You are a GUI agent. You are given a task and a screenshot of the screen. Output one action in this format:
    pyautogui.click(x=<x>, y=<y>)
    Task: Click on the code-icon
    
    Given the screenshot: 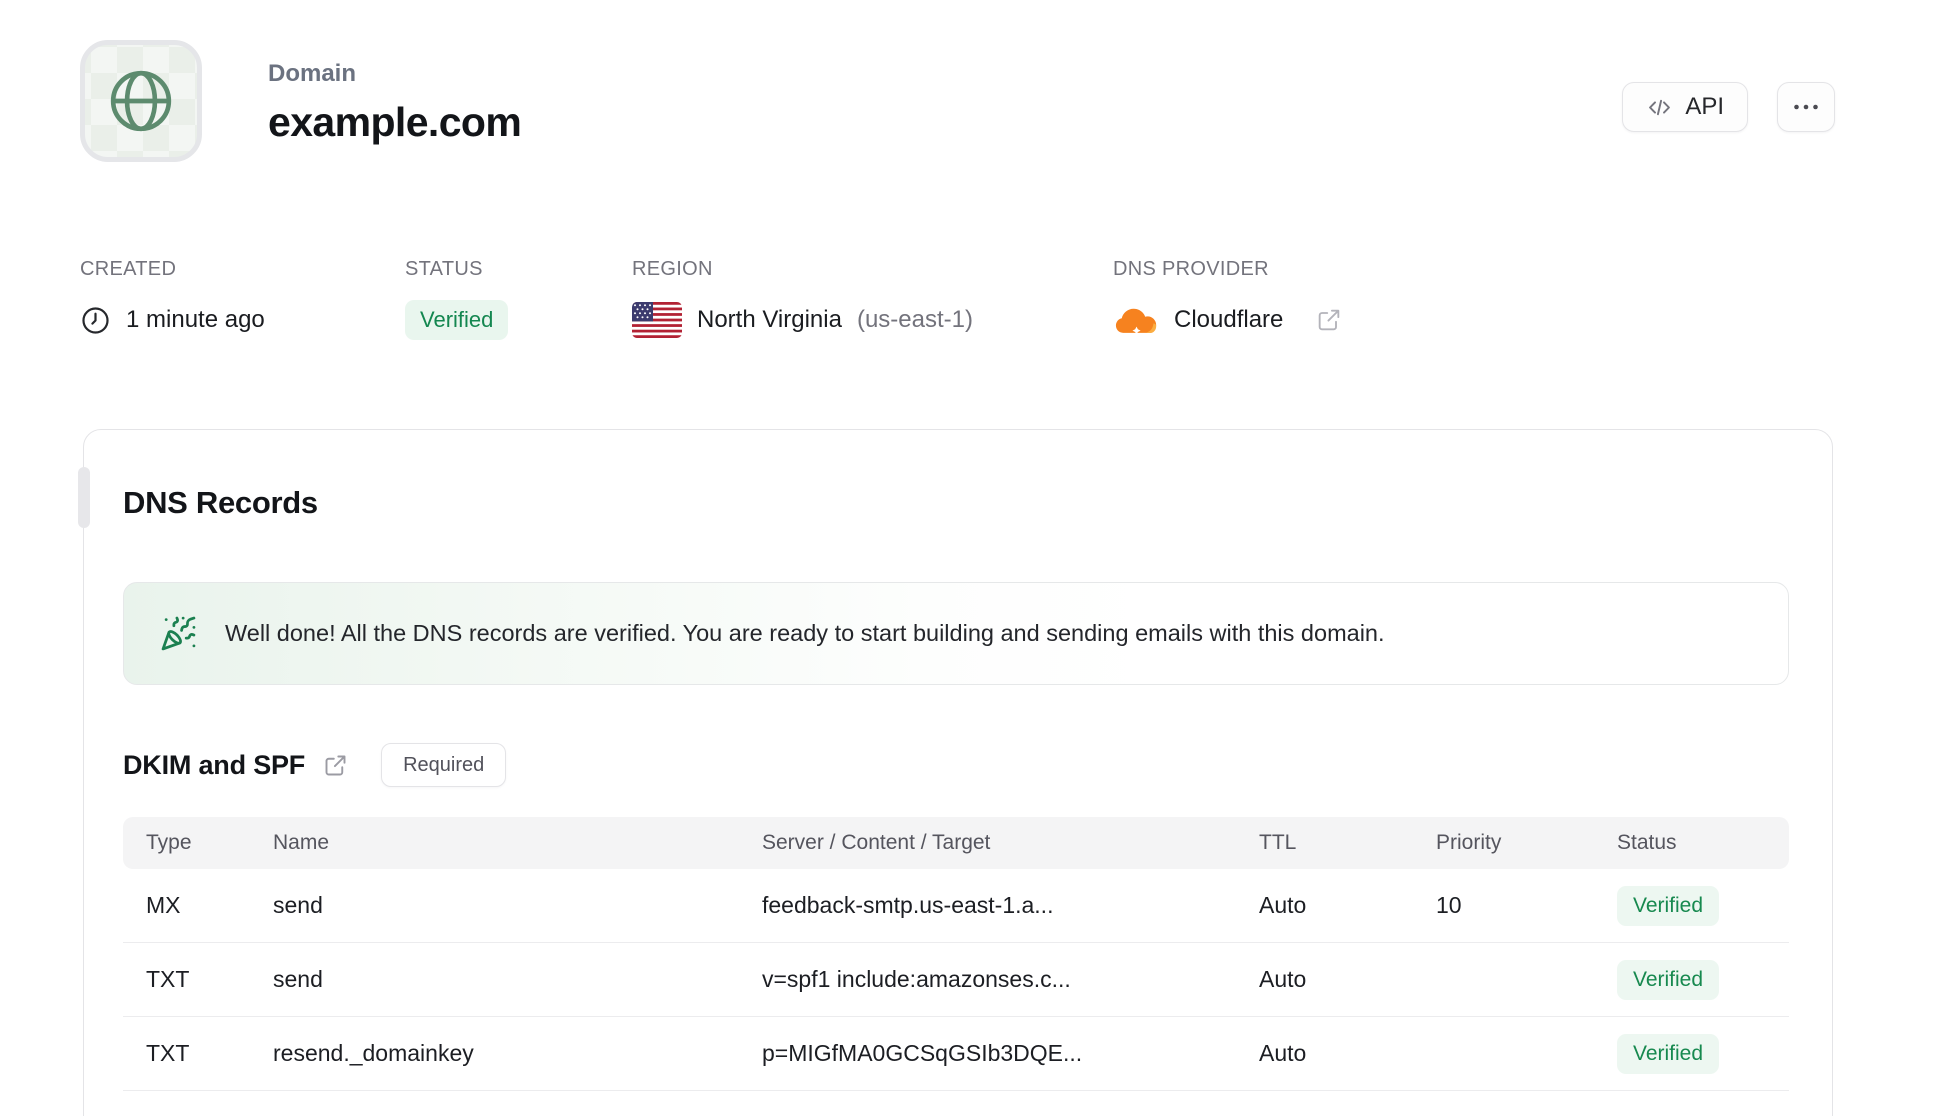 What is the action you would take?
    pyautogui.click(x=1660, y=107)
    